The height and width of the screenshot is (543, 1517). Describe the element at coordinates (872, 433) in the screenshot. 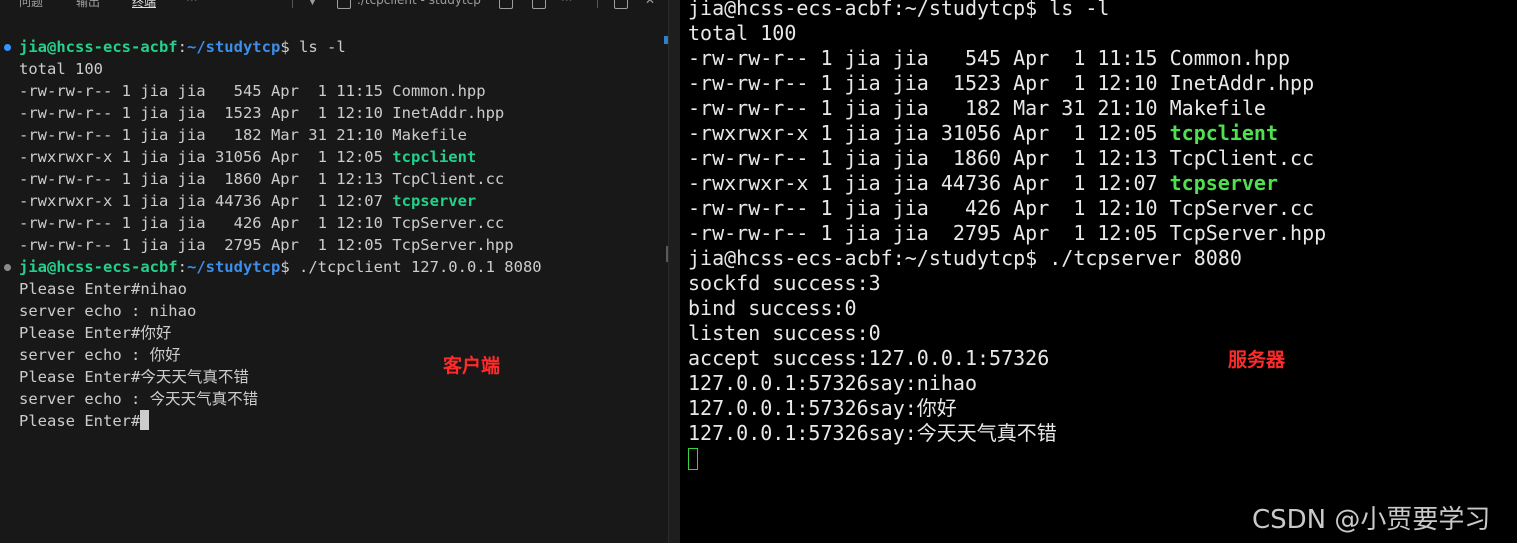

I see `output-text: 127.0.0.1:57326say:今天天气真不错` at that location.